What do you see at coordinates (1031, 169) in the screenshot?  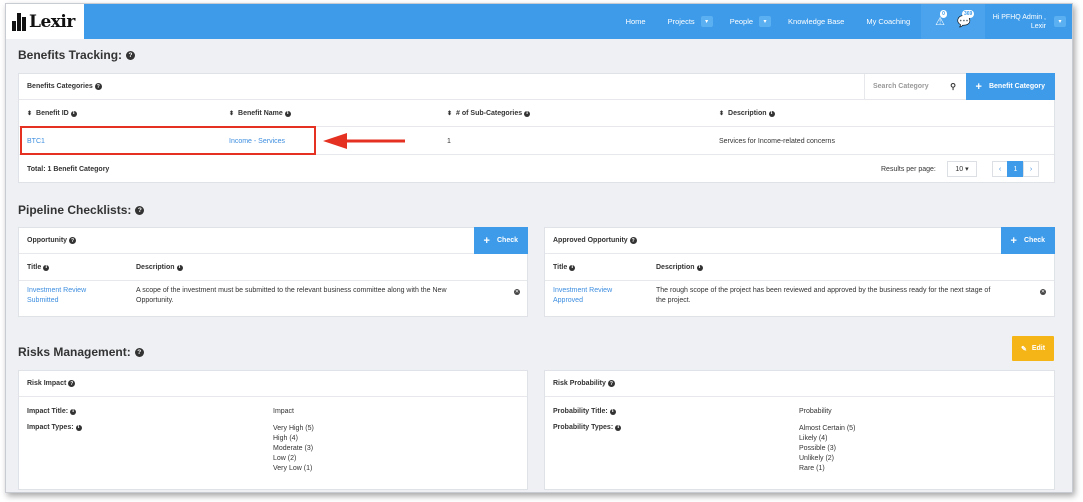 I see `next-page-button: ›` at bounding box center [1031, 169].